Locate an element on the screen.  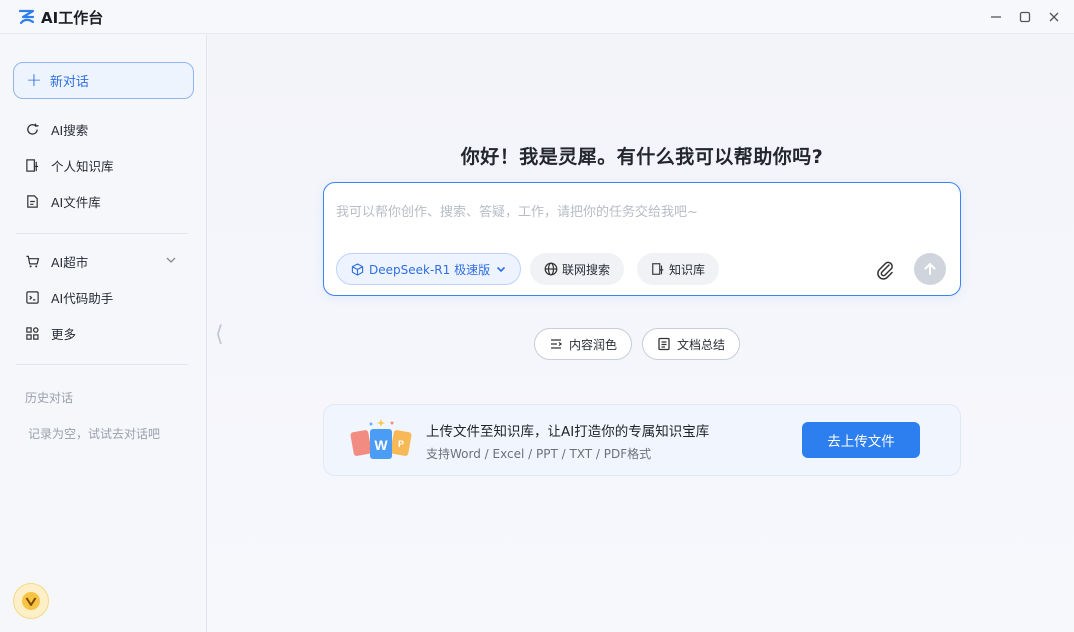
align-icon is located at coordinates (556, 344).